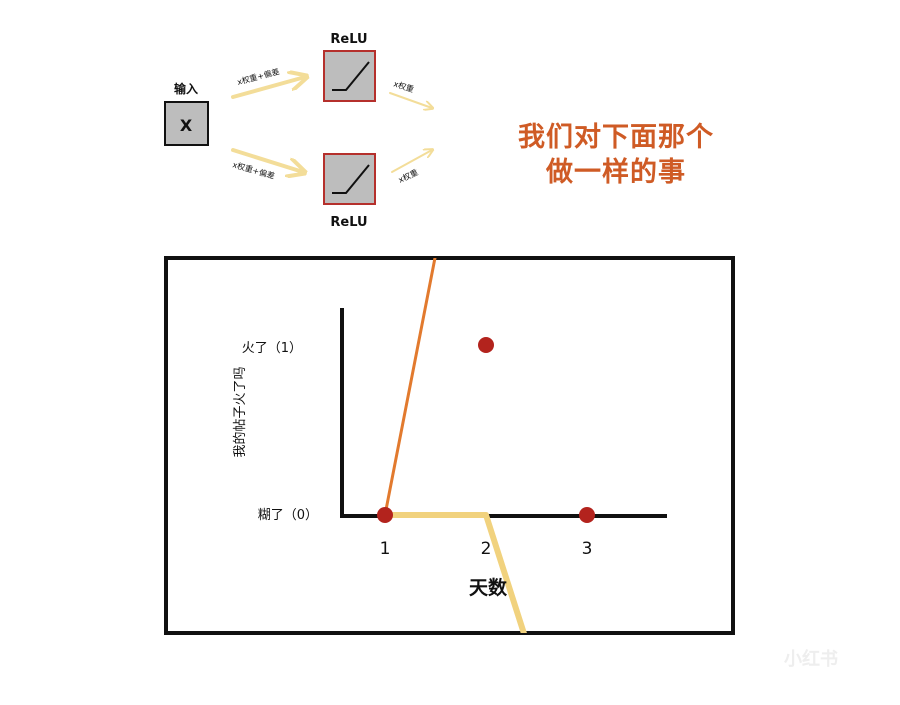 The image size is (900, 705). What do you see at coordinates (349, 76) in the screenshot?
I see `relu-top-node` at bounding box center [349, 76].